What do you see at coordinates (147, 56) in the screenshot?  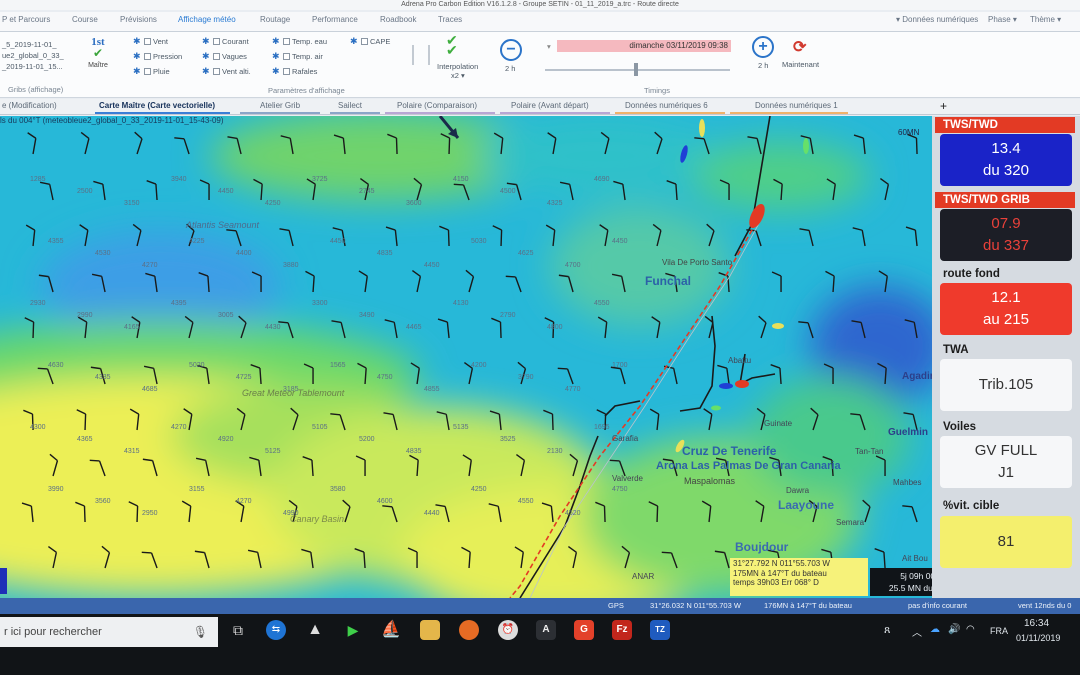 I see `checkbox-pression` at bounding box center [147, 56].